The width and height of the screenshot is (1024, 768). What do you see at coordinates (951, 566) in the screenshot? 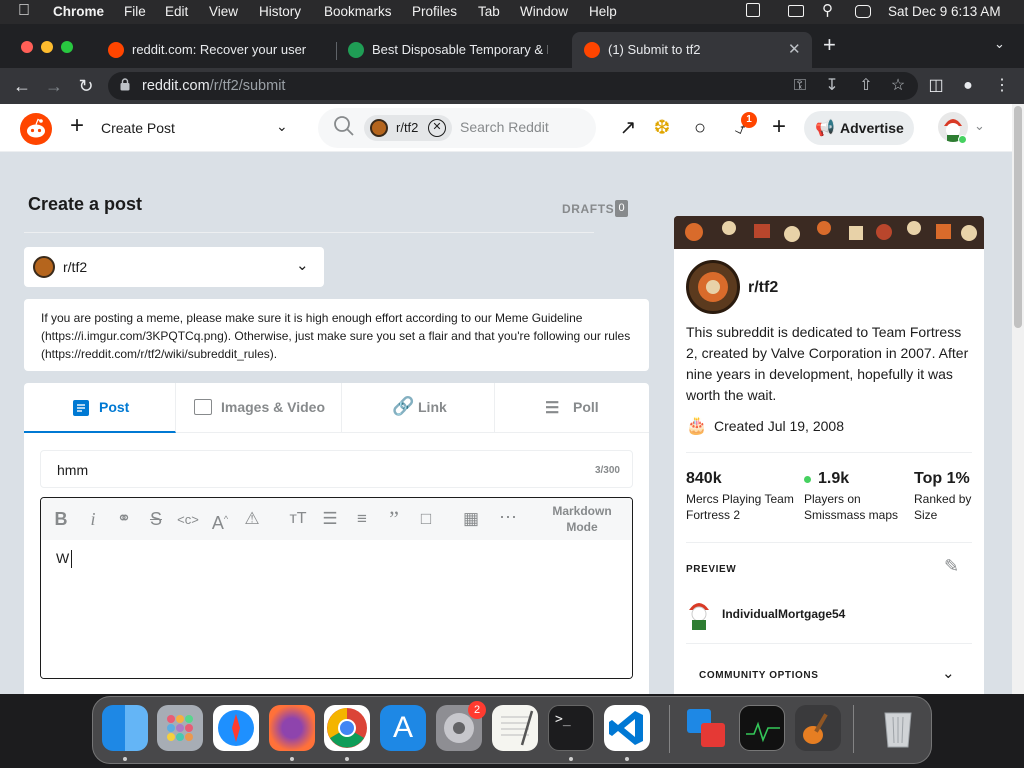
I see `edit-pencil-icon: ✎` at bounding box center [951, 566].